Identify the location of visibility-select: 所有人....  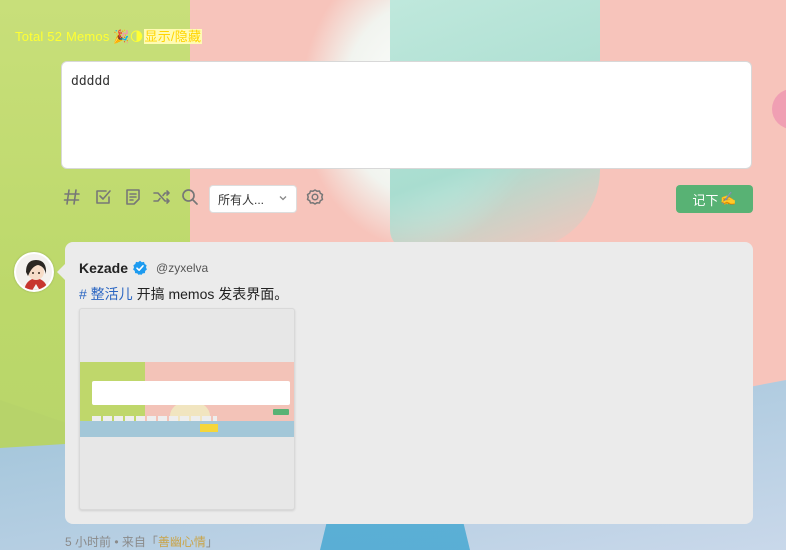
(253, 199).